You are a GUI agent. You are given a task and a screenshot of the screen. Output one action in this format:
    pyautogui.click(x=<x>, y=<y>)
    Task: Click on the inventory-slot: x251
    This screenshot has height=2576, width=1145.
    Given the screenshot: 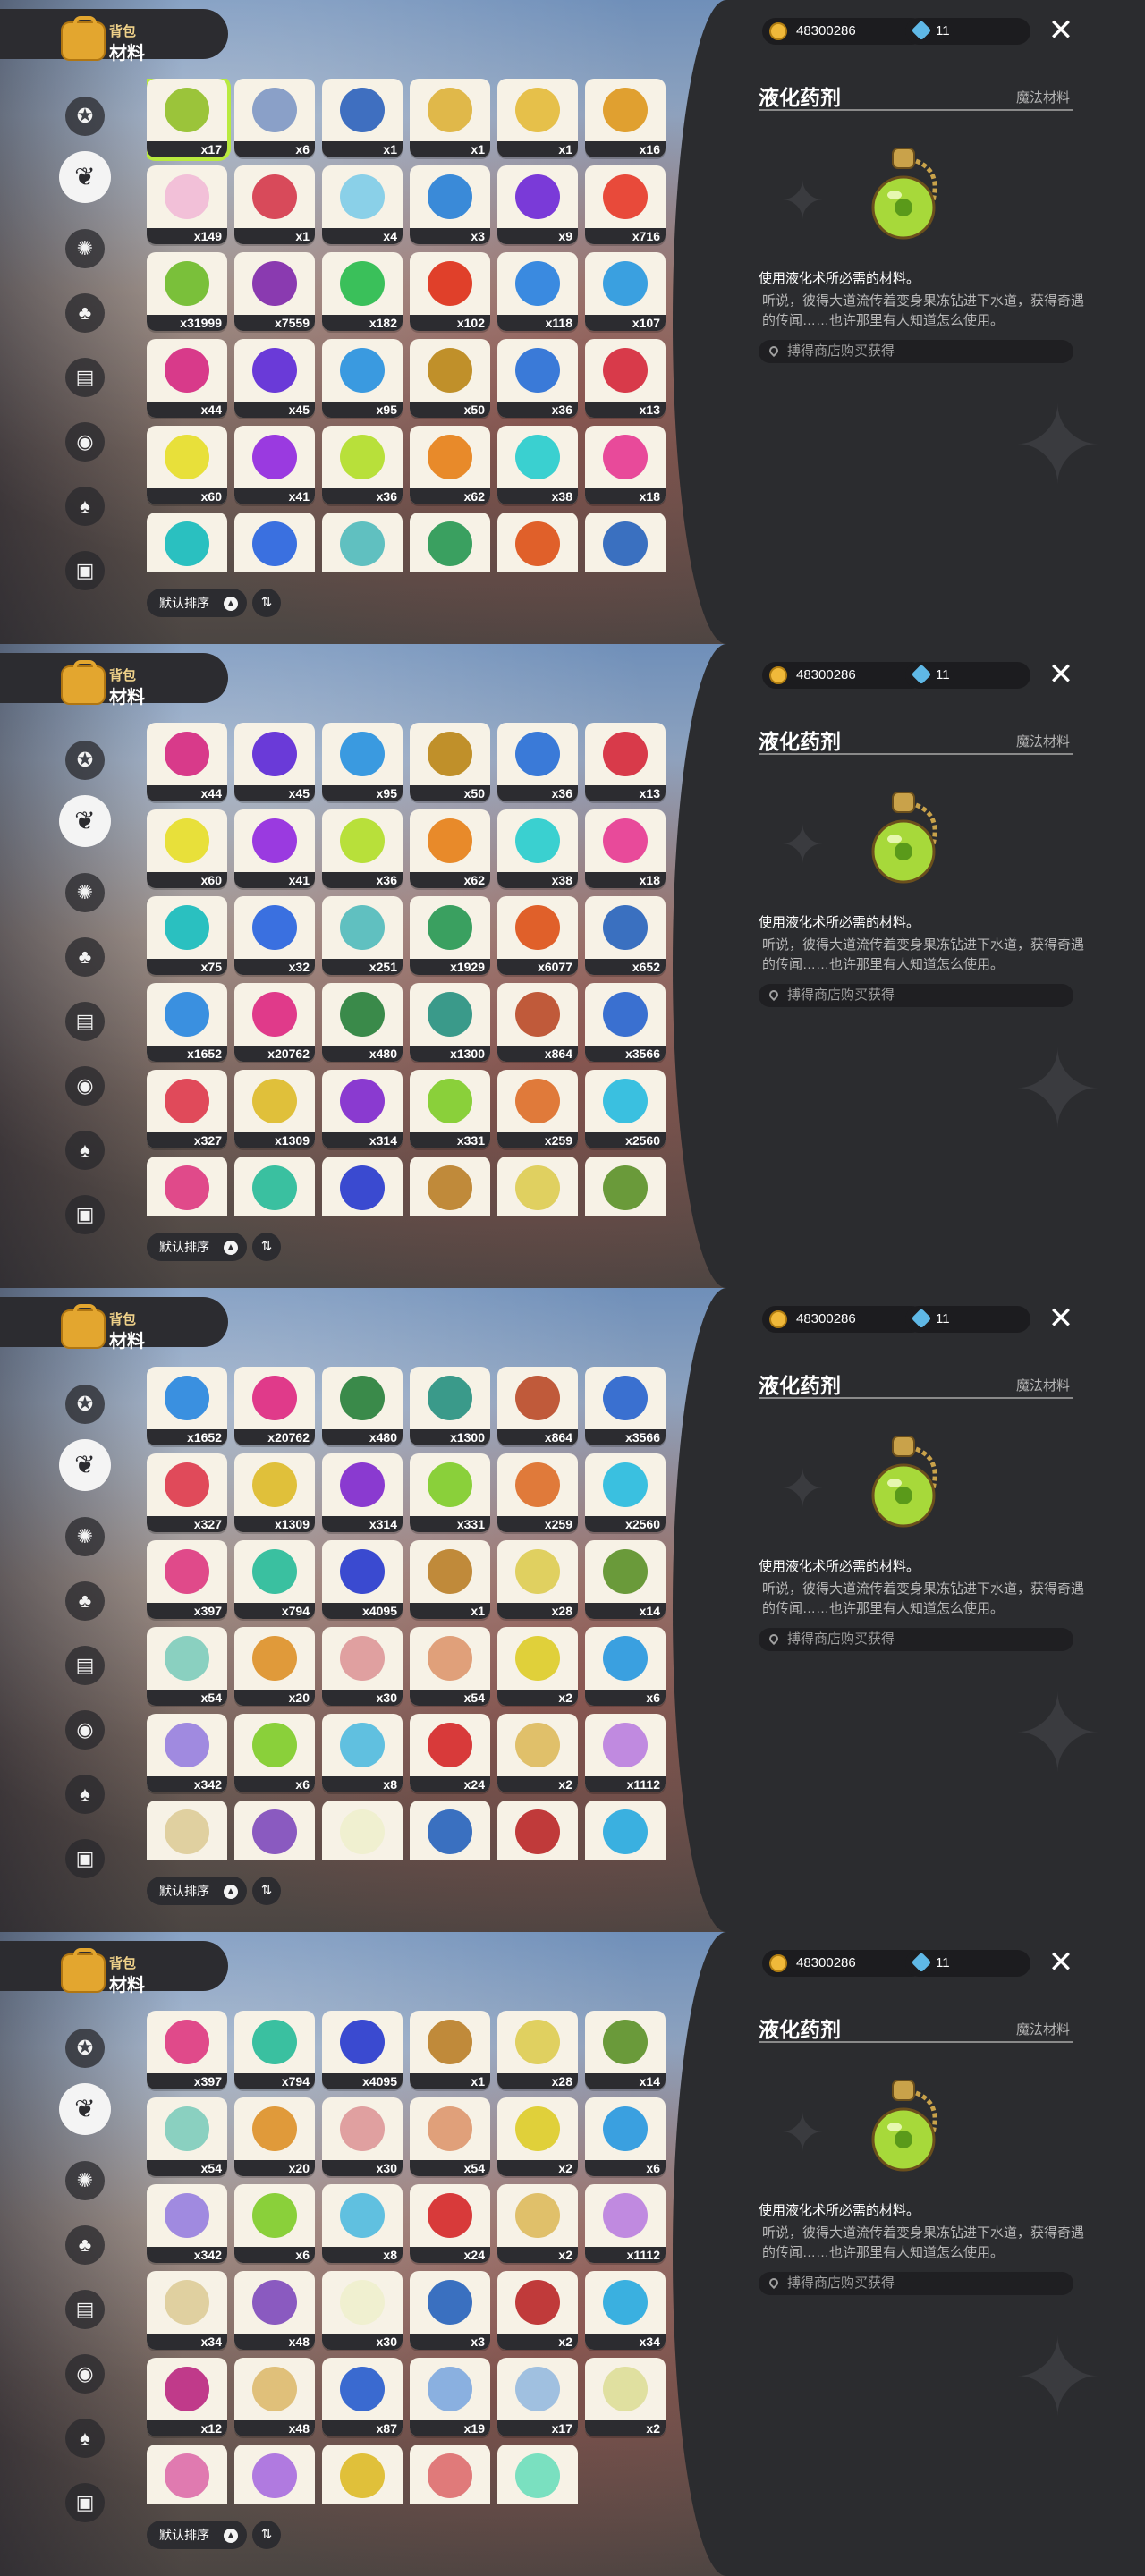 What is the action you would take?
    pyautogui.click(x=362, y=935)
    